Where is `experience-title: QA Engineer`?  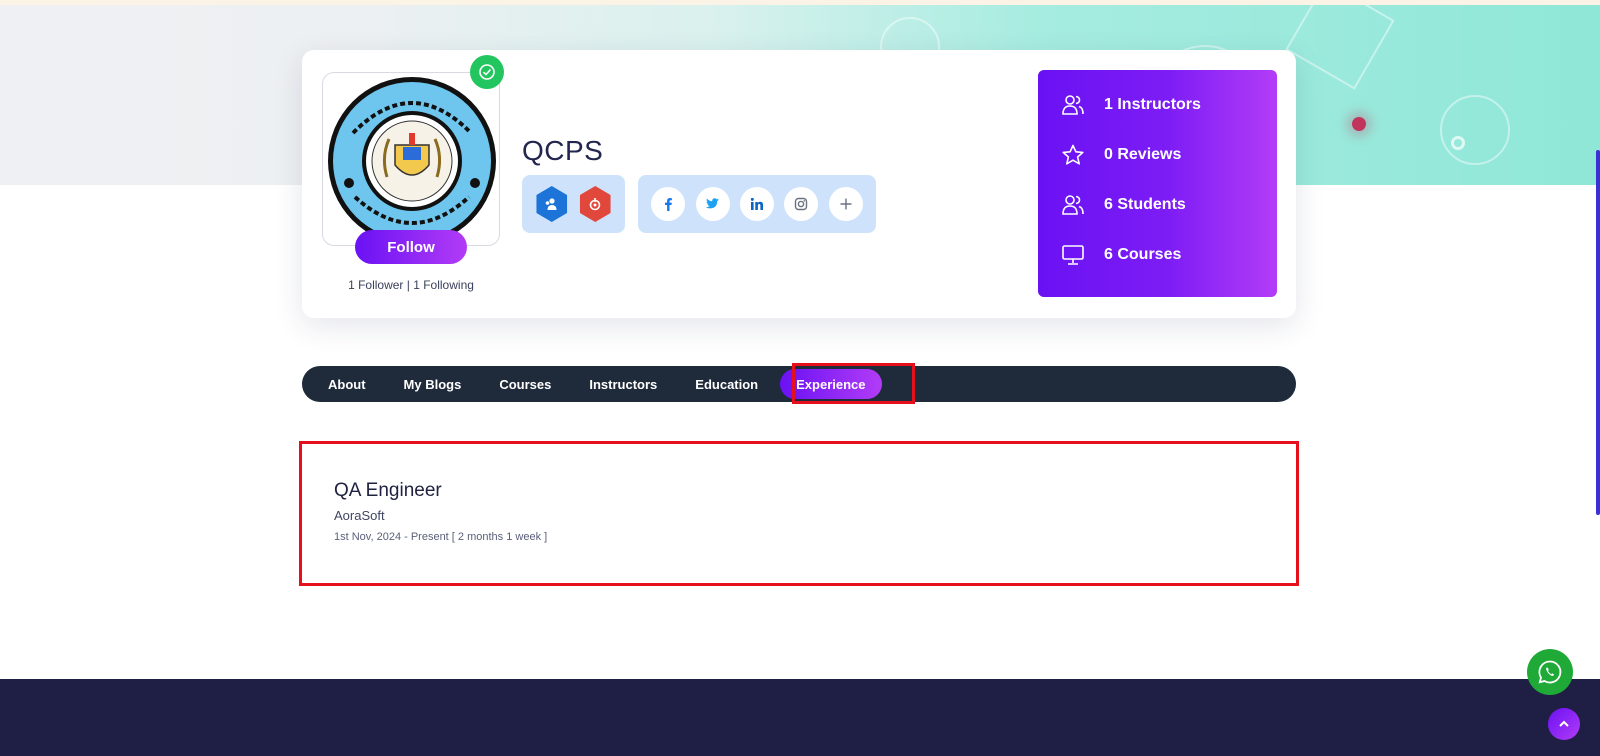
experience-title: QA Engineer is located at coordinates (388, 490).